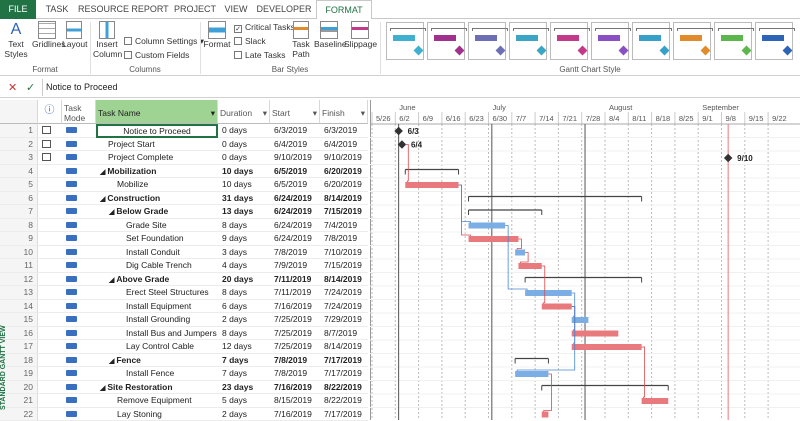  What do you see at coordinates (30, 87) in the screenshot?
I see `enter-icon: ✓` at bounding box center [30, 87].